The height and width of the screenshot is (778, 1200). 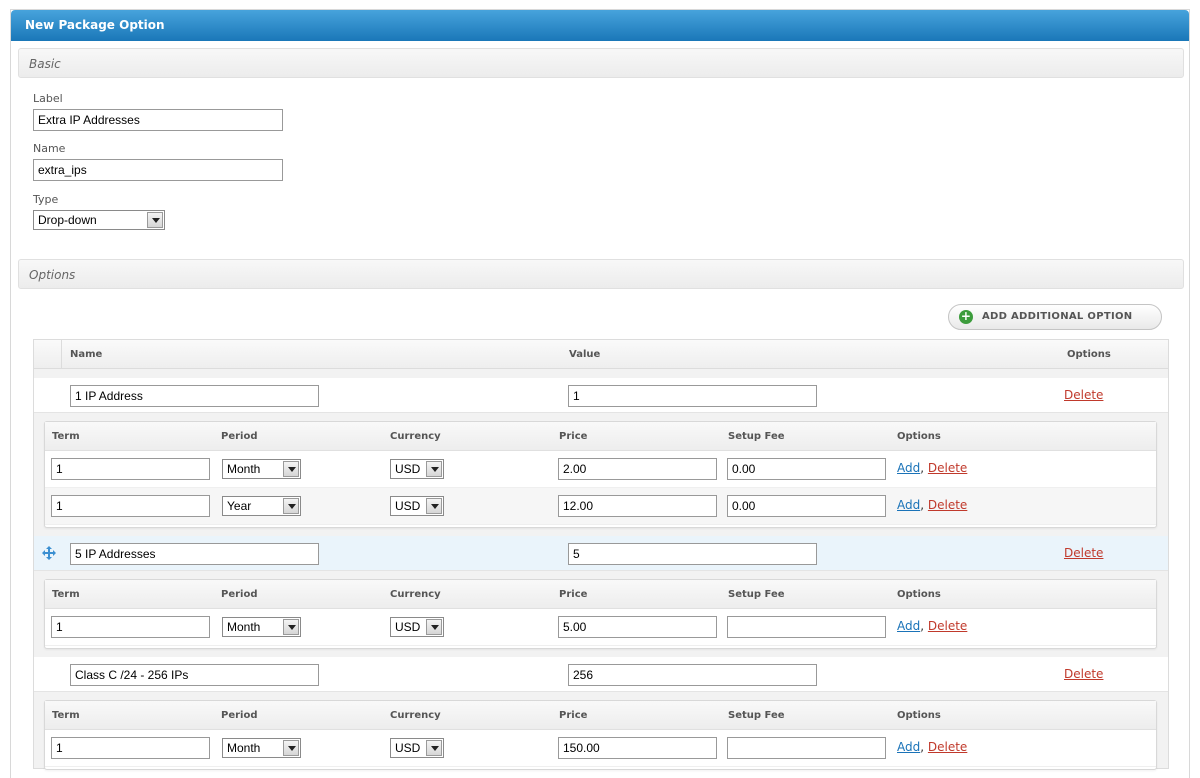 I want to click on pricing-row: 1 Month USD 150.00 Add, Delete, so click(x=600, y=748).